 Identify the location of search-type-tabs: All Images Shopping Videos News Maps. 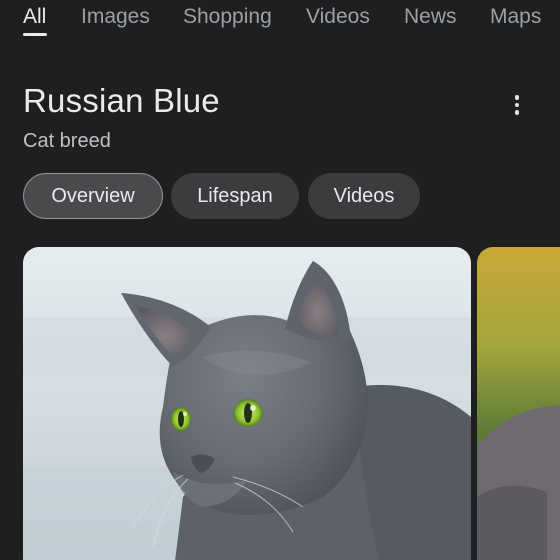
(280, 20).